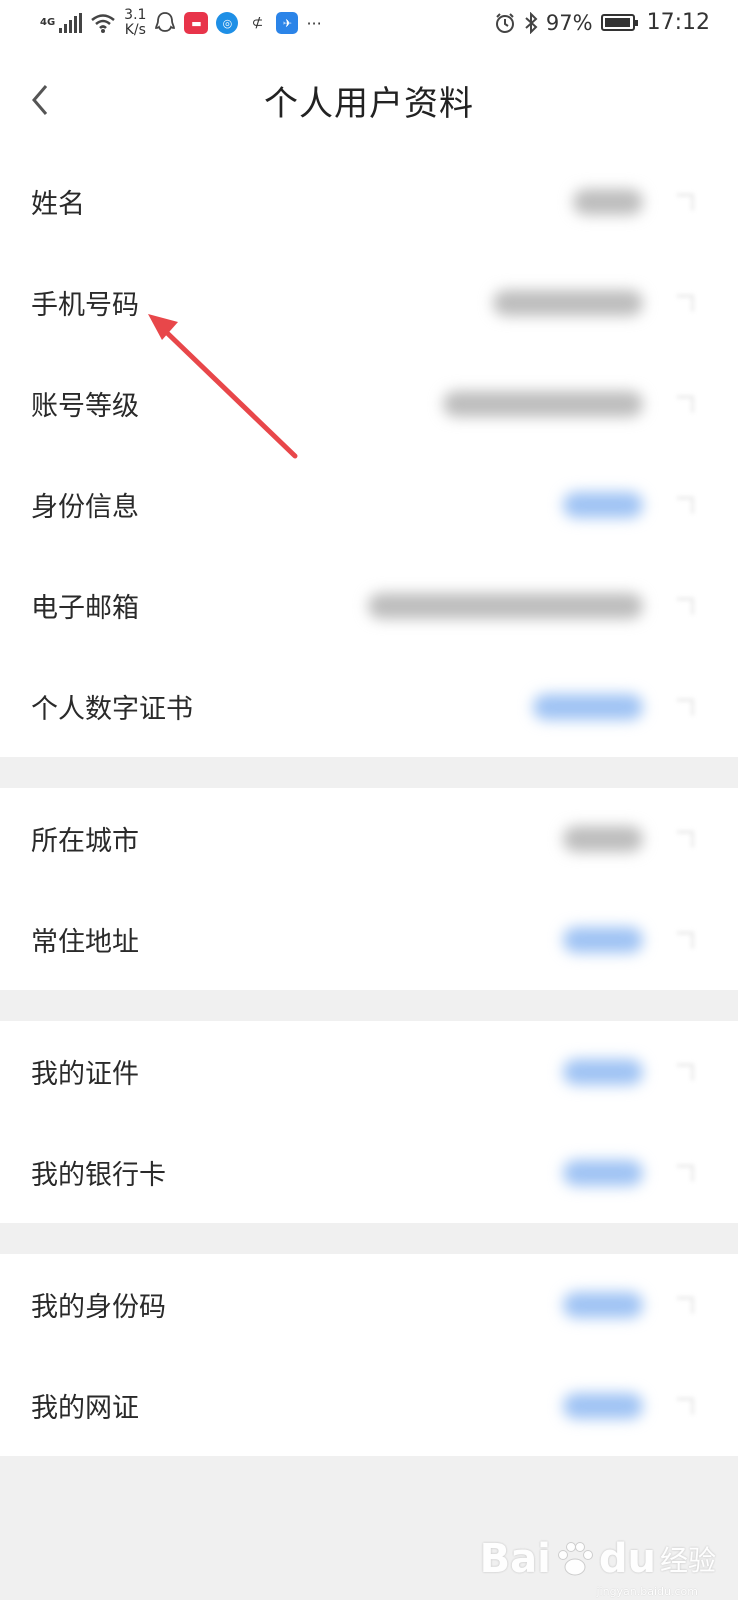 This screenshot has height=1600, width=738. I want to click on section-documents: 我的证件 我的银行卡, so click(369, 1122).